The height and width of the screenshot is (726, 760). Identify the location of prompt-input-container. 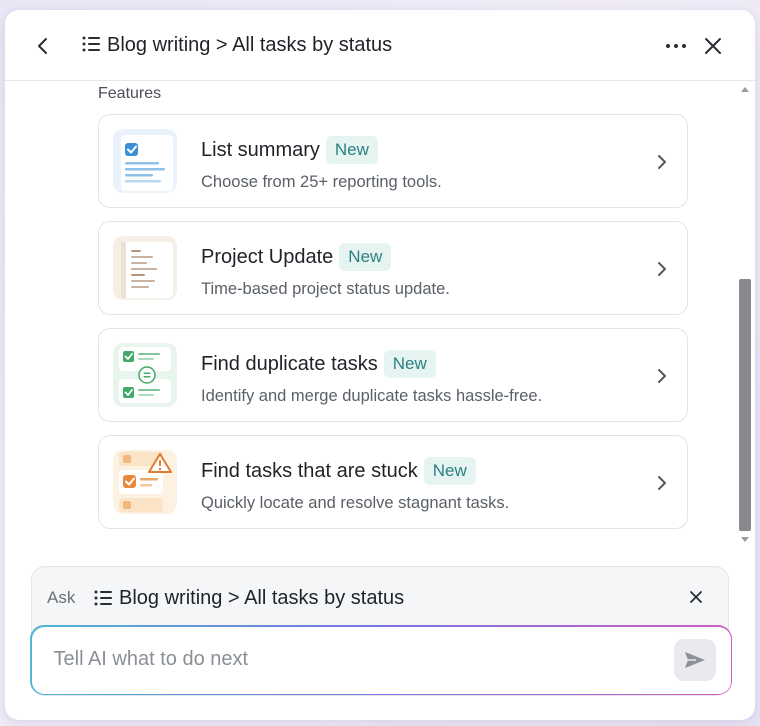
(381, 660).